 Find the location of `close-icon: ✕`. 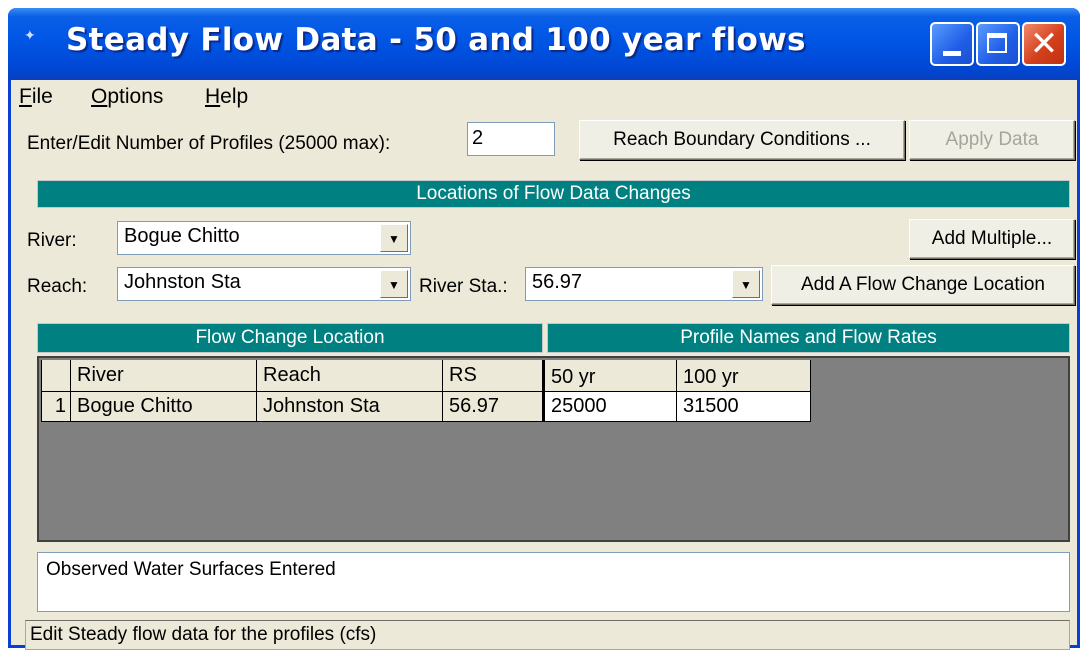

close-icon: ✕ is located at coordinates (1044, 44).